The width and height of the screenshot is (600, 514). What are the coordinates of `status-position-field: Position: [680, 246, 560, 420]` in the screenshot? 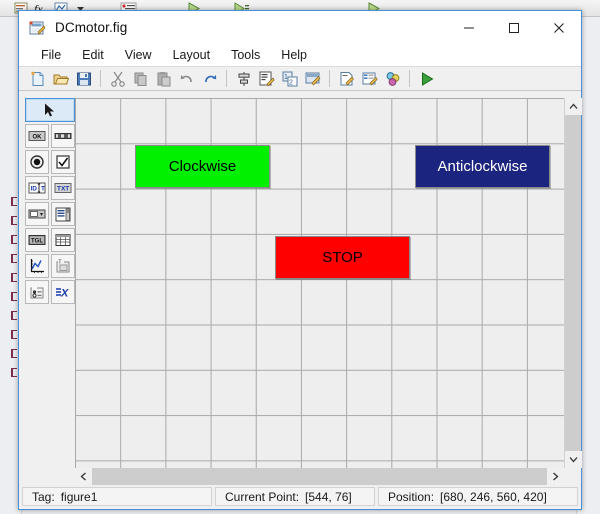 It's located at (478, 496).